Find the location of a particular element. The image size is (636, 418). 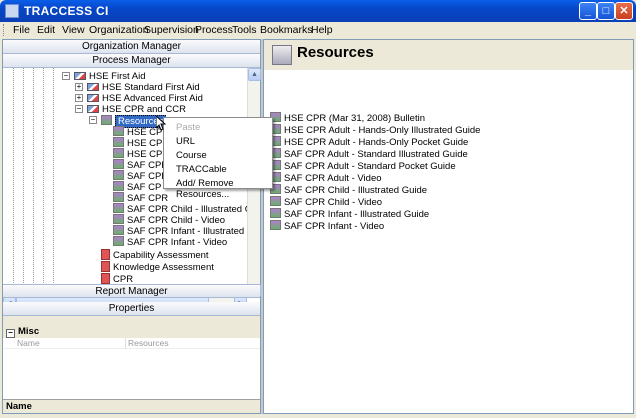

app-icon is located at coordinates (12, 11).